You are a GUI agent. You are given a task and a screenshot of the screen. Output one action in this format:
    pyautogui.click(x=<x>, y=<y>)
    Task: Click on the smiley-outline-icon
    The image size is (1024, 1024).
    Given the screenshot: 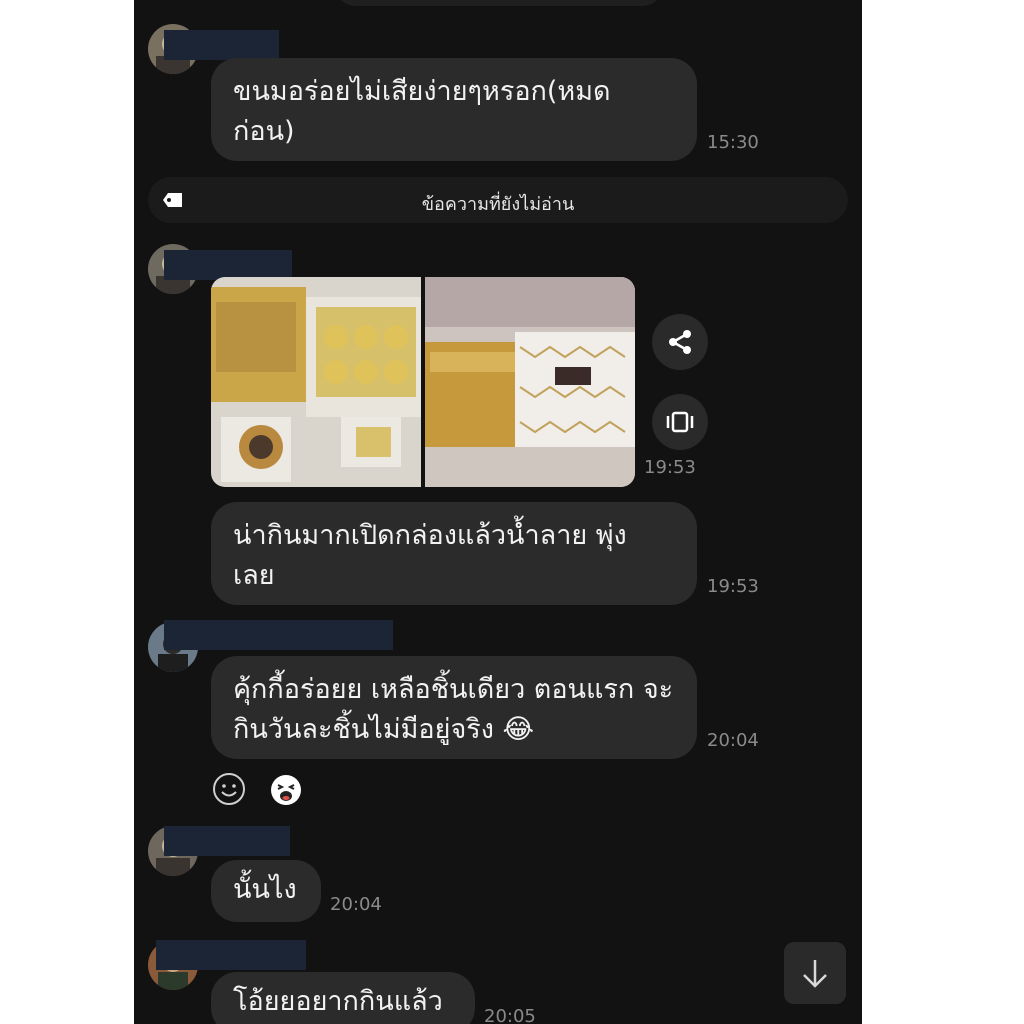 What is the action you would take?
    pyautogui.click(x=229, y=791)
    